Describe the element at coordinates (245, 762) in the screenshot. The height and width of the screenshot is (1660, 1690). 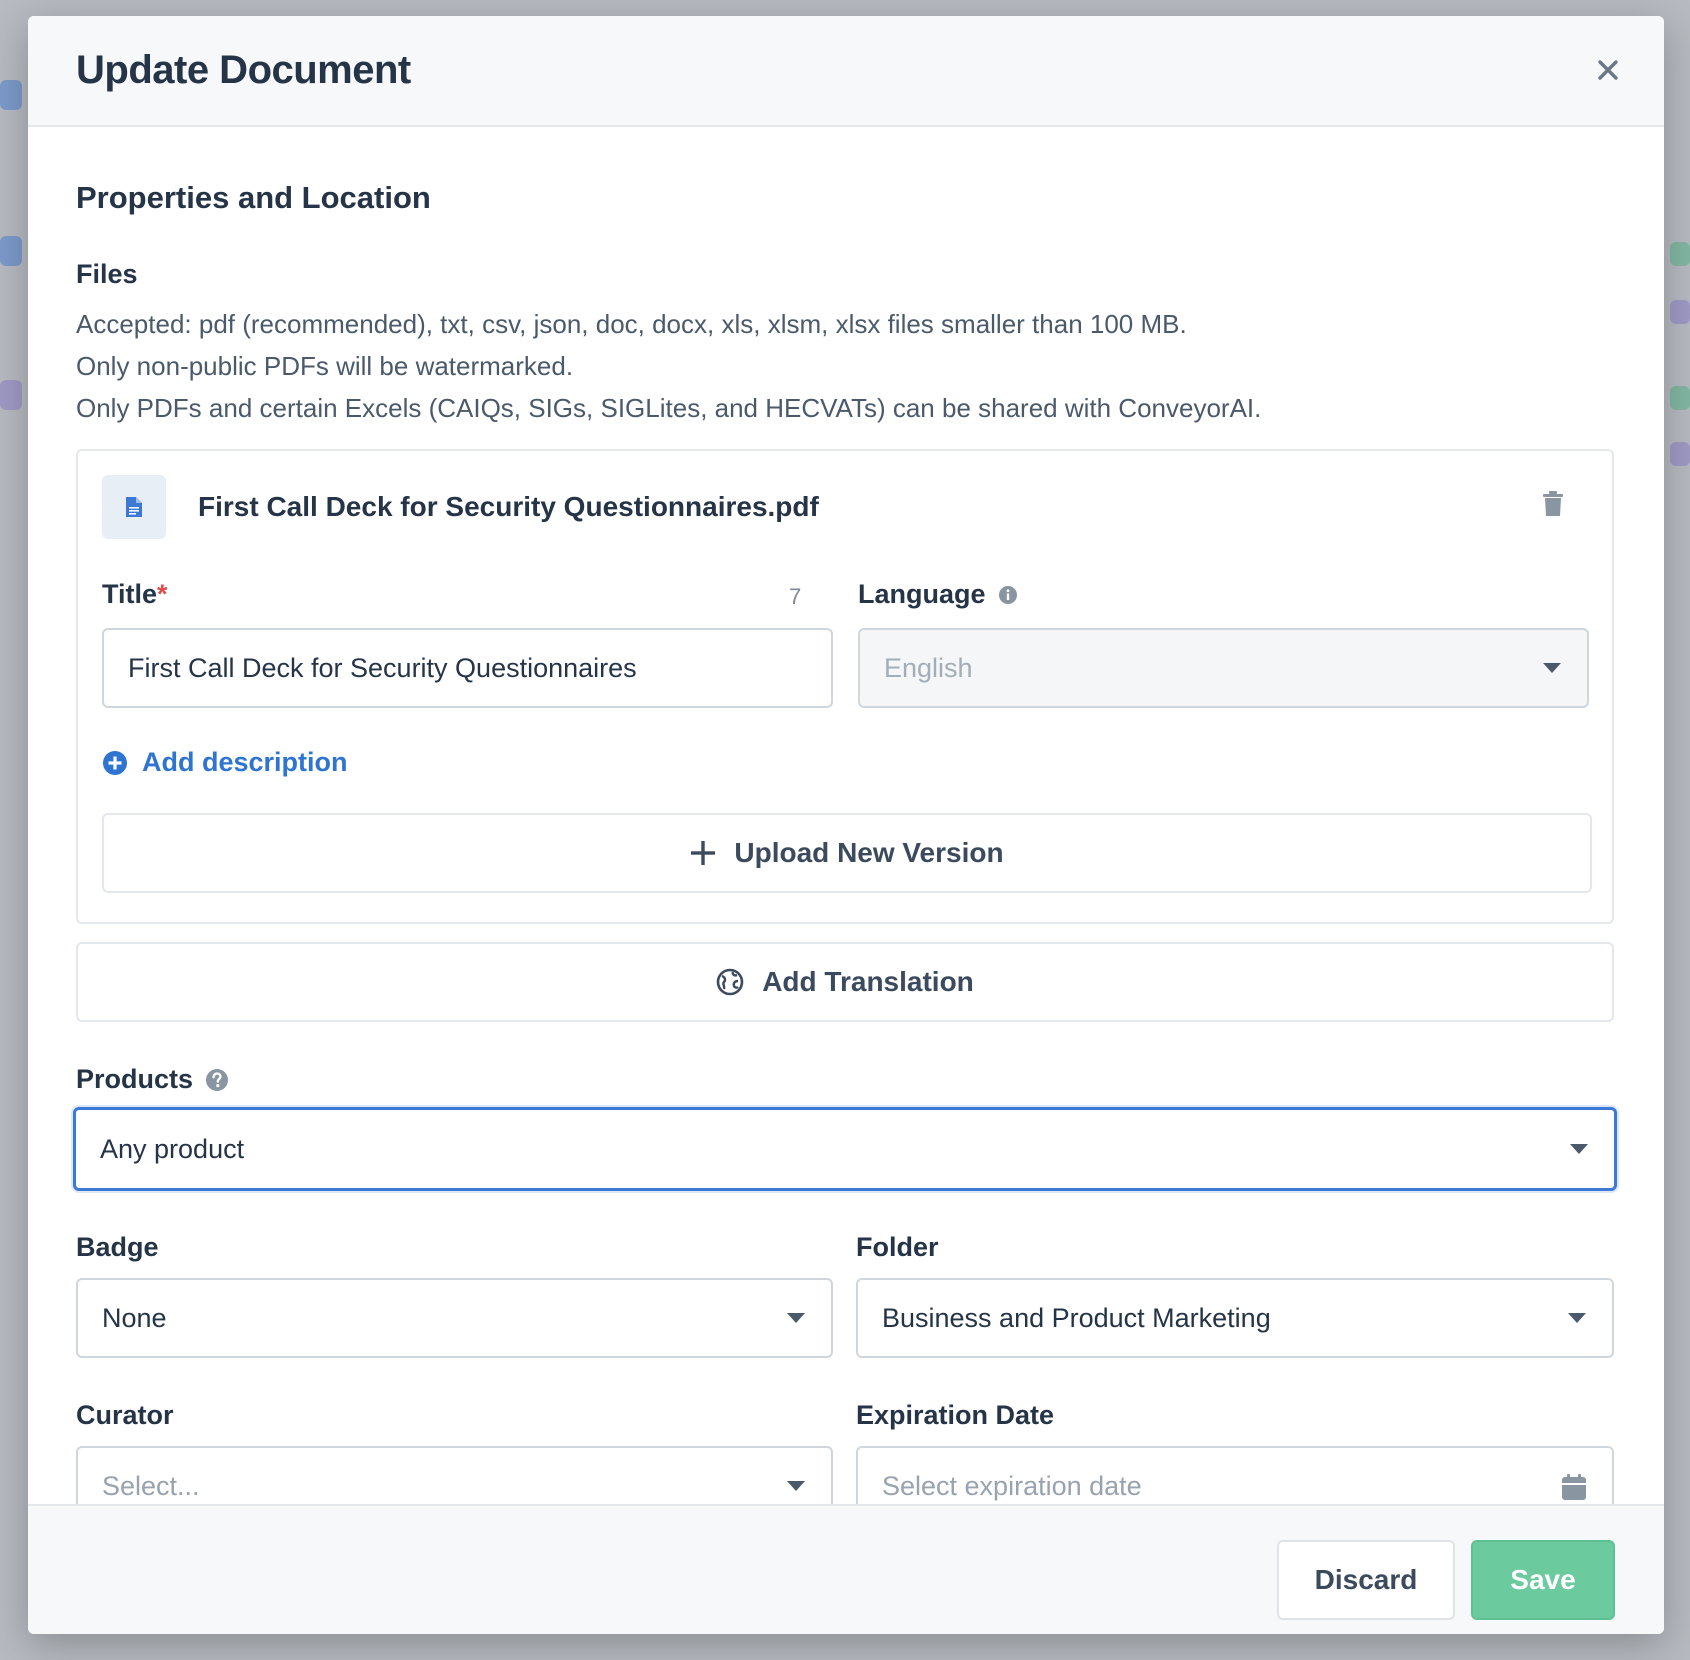
I see `add-description-label: Add description` at that location.